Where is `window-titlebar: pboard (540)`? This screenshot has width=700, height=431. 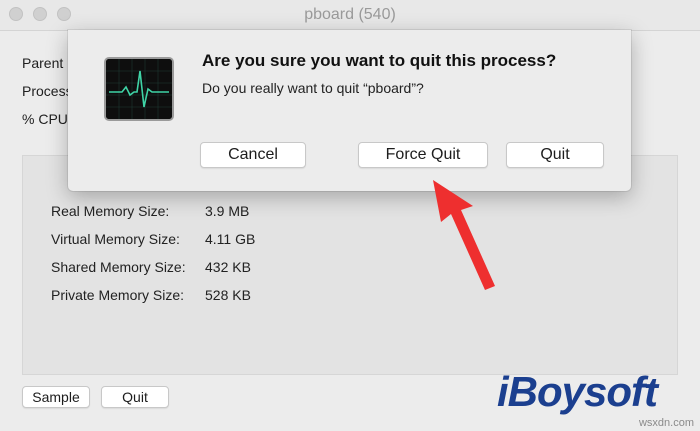 window-titlebar: pboard (540) is located at coordinates (350, 15).